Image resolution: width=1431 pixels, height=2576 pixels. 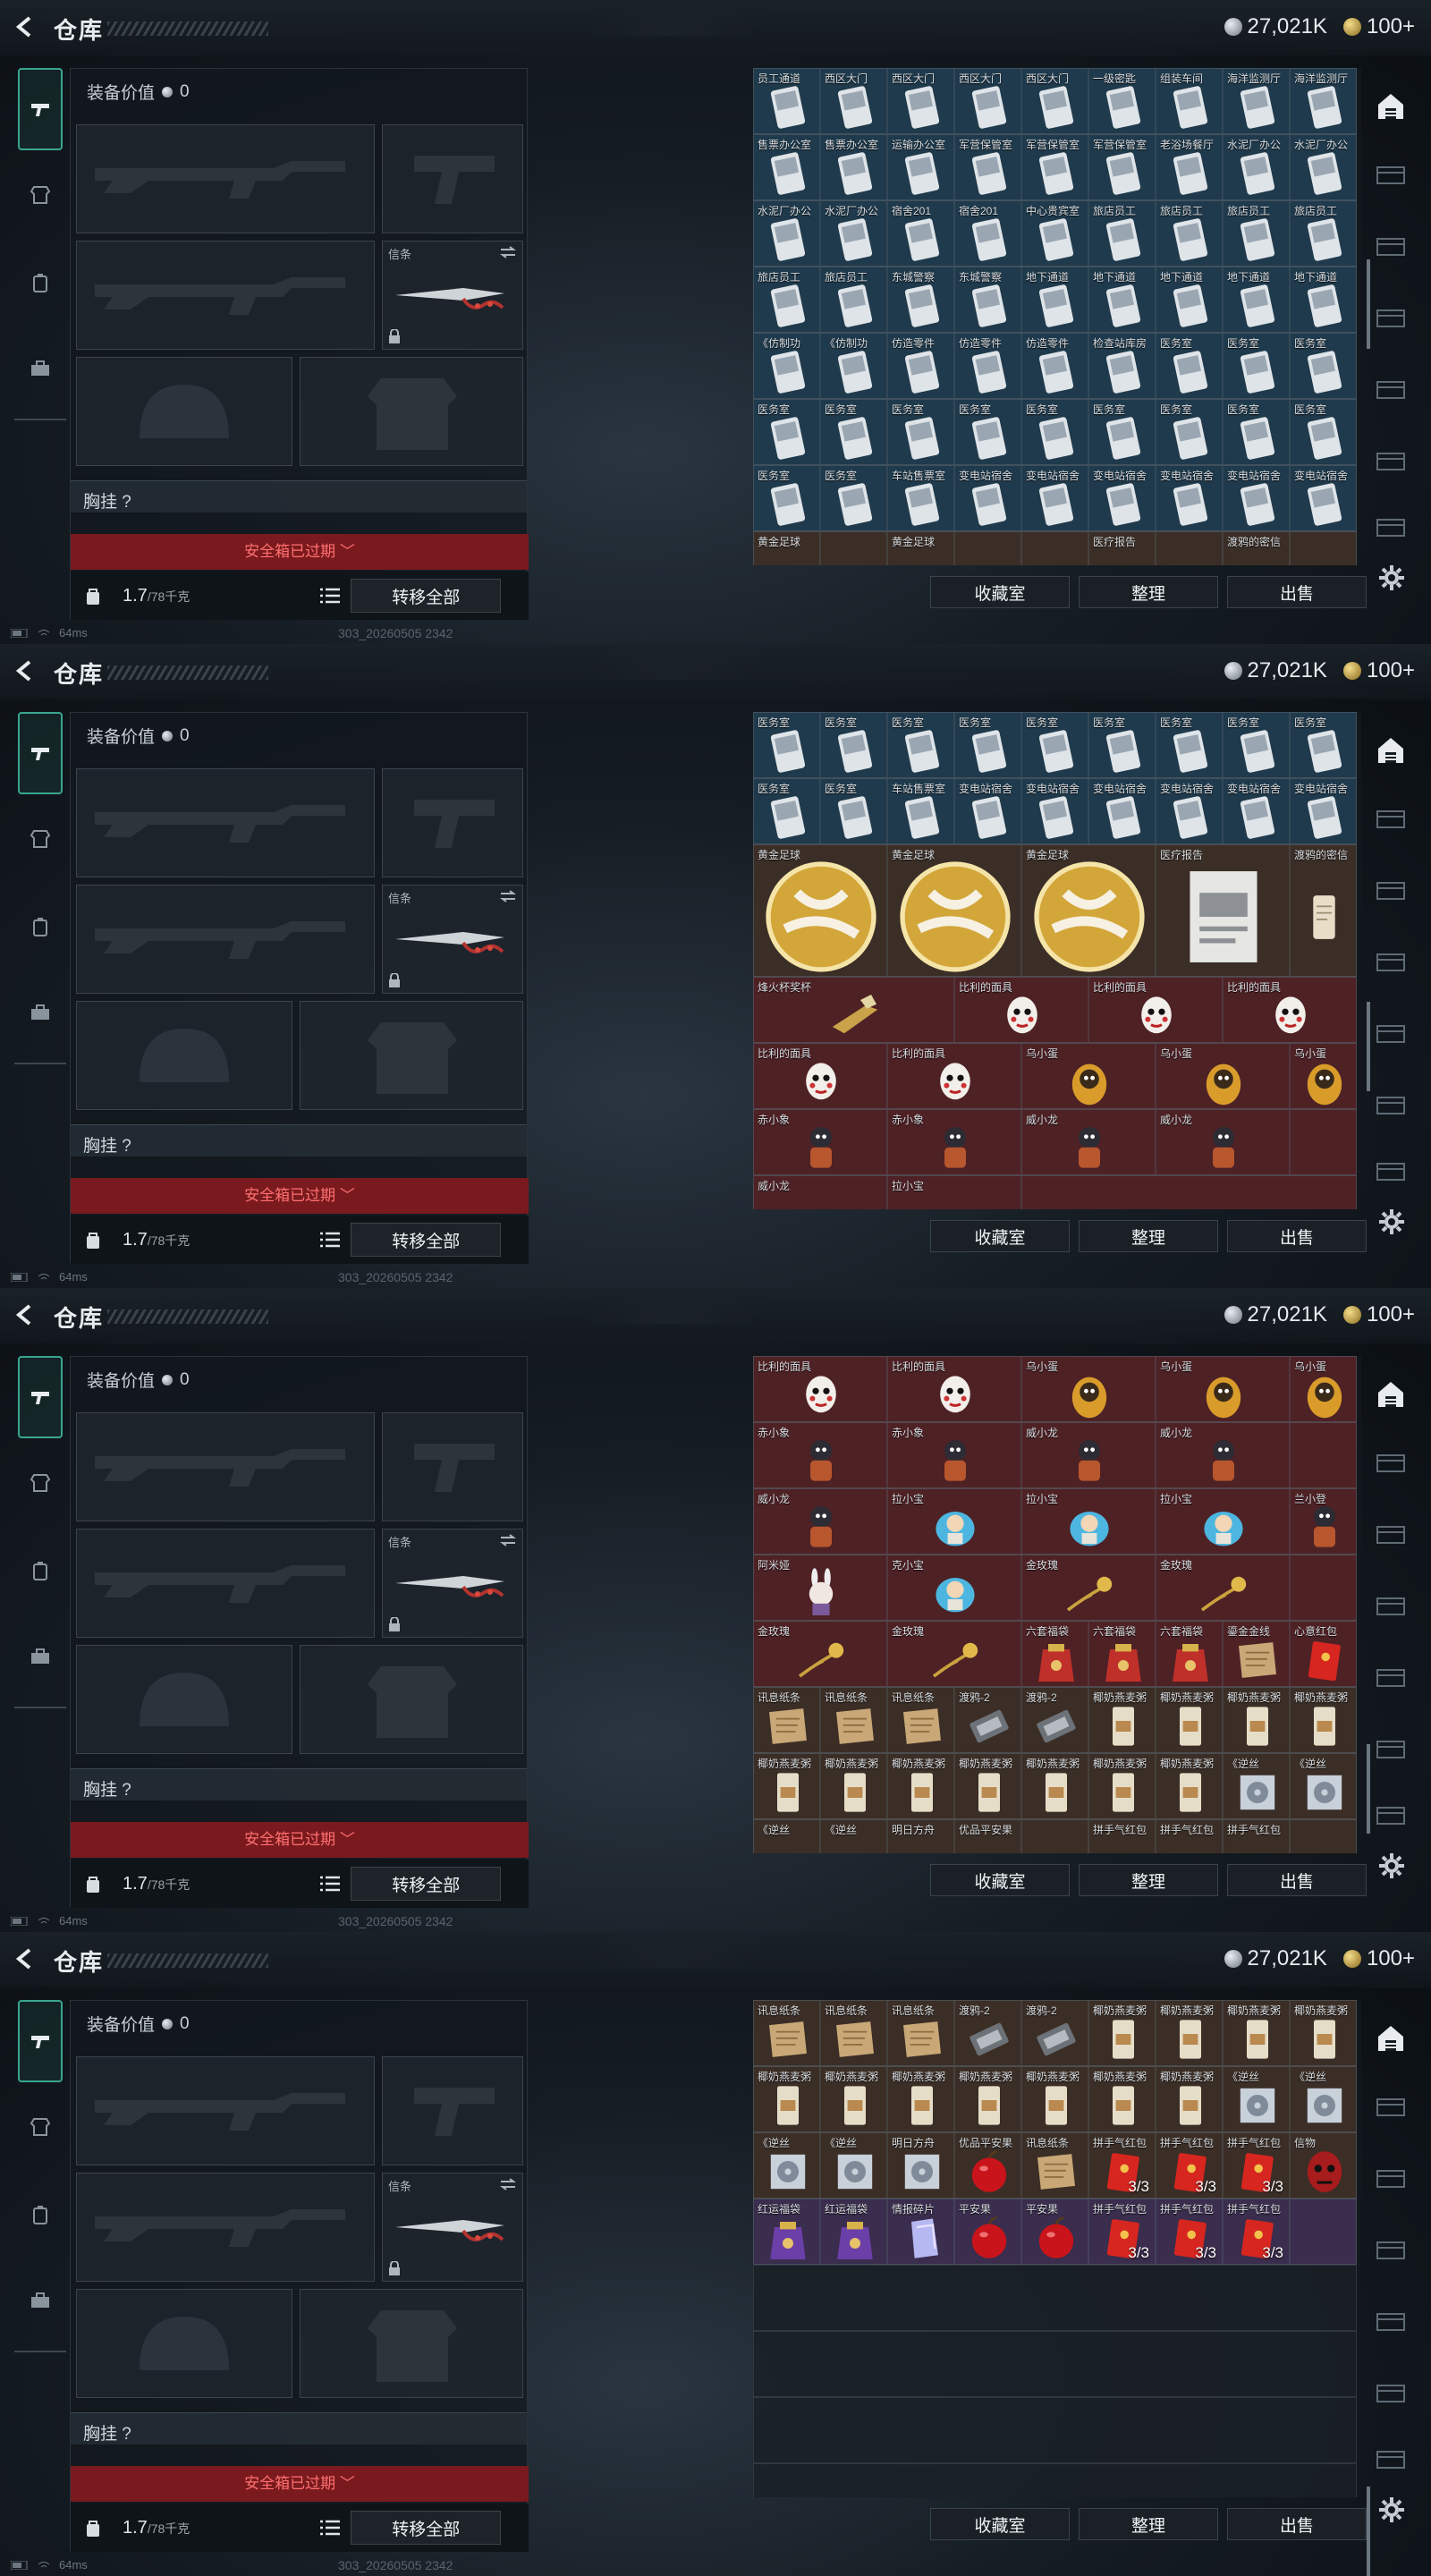 I want to click on rightnav-warehouse, so click(x=1391, y=106).